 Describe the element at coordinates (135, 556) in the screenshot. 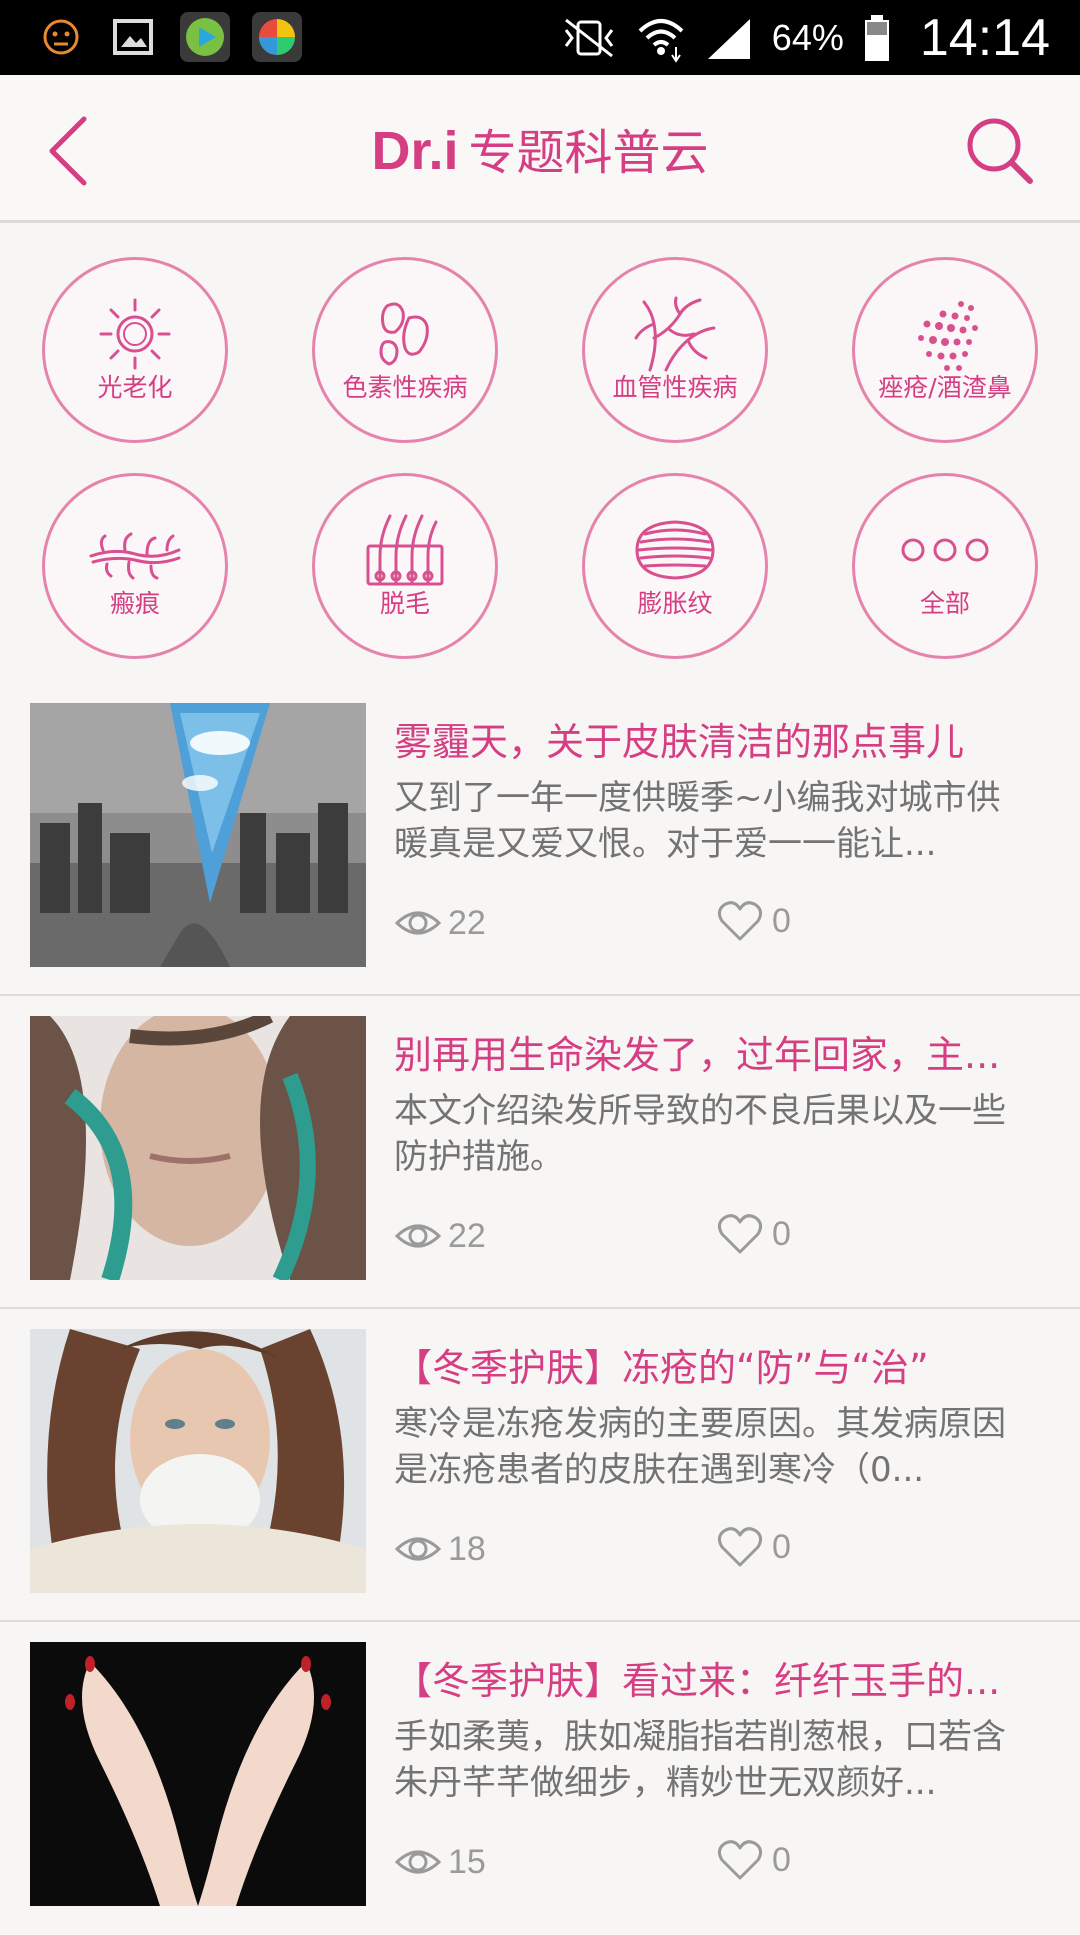

I see `scar-icon` at that location.